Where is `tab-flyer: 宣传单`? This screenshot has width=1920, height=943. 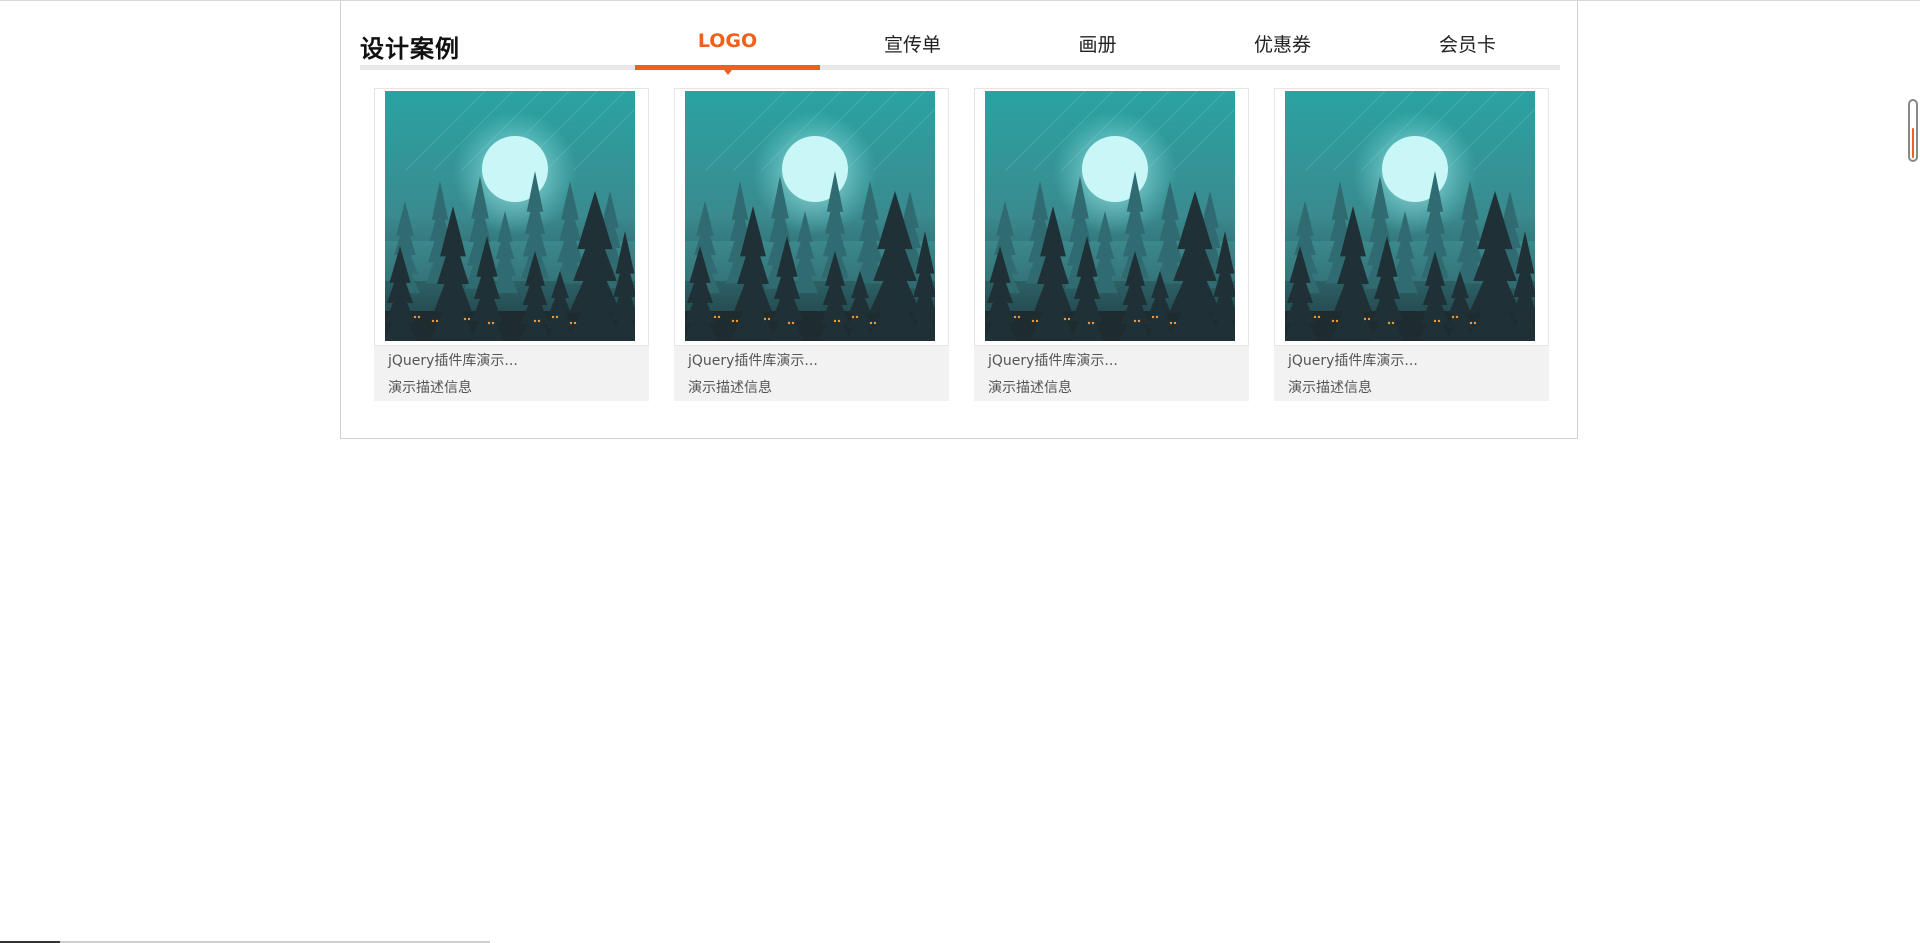
tab-flyer: 宣传单 is located at coordinates (912, 35).